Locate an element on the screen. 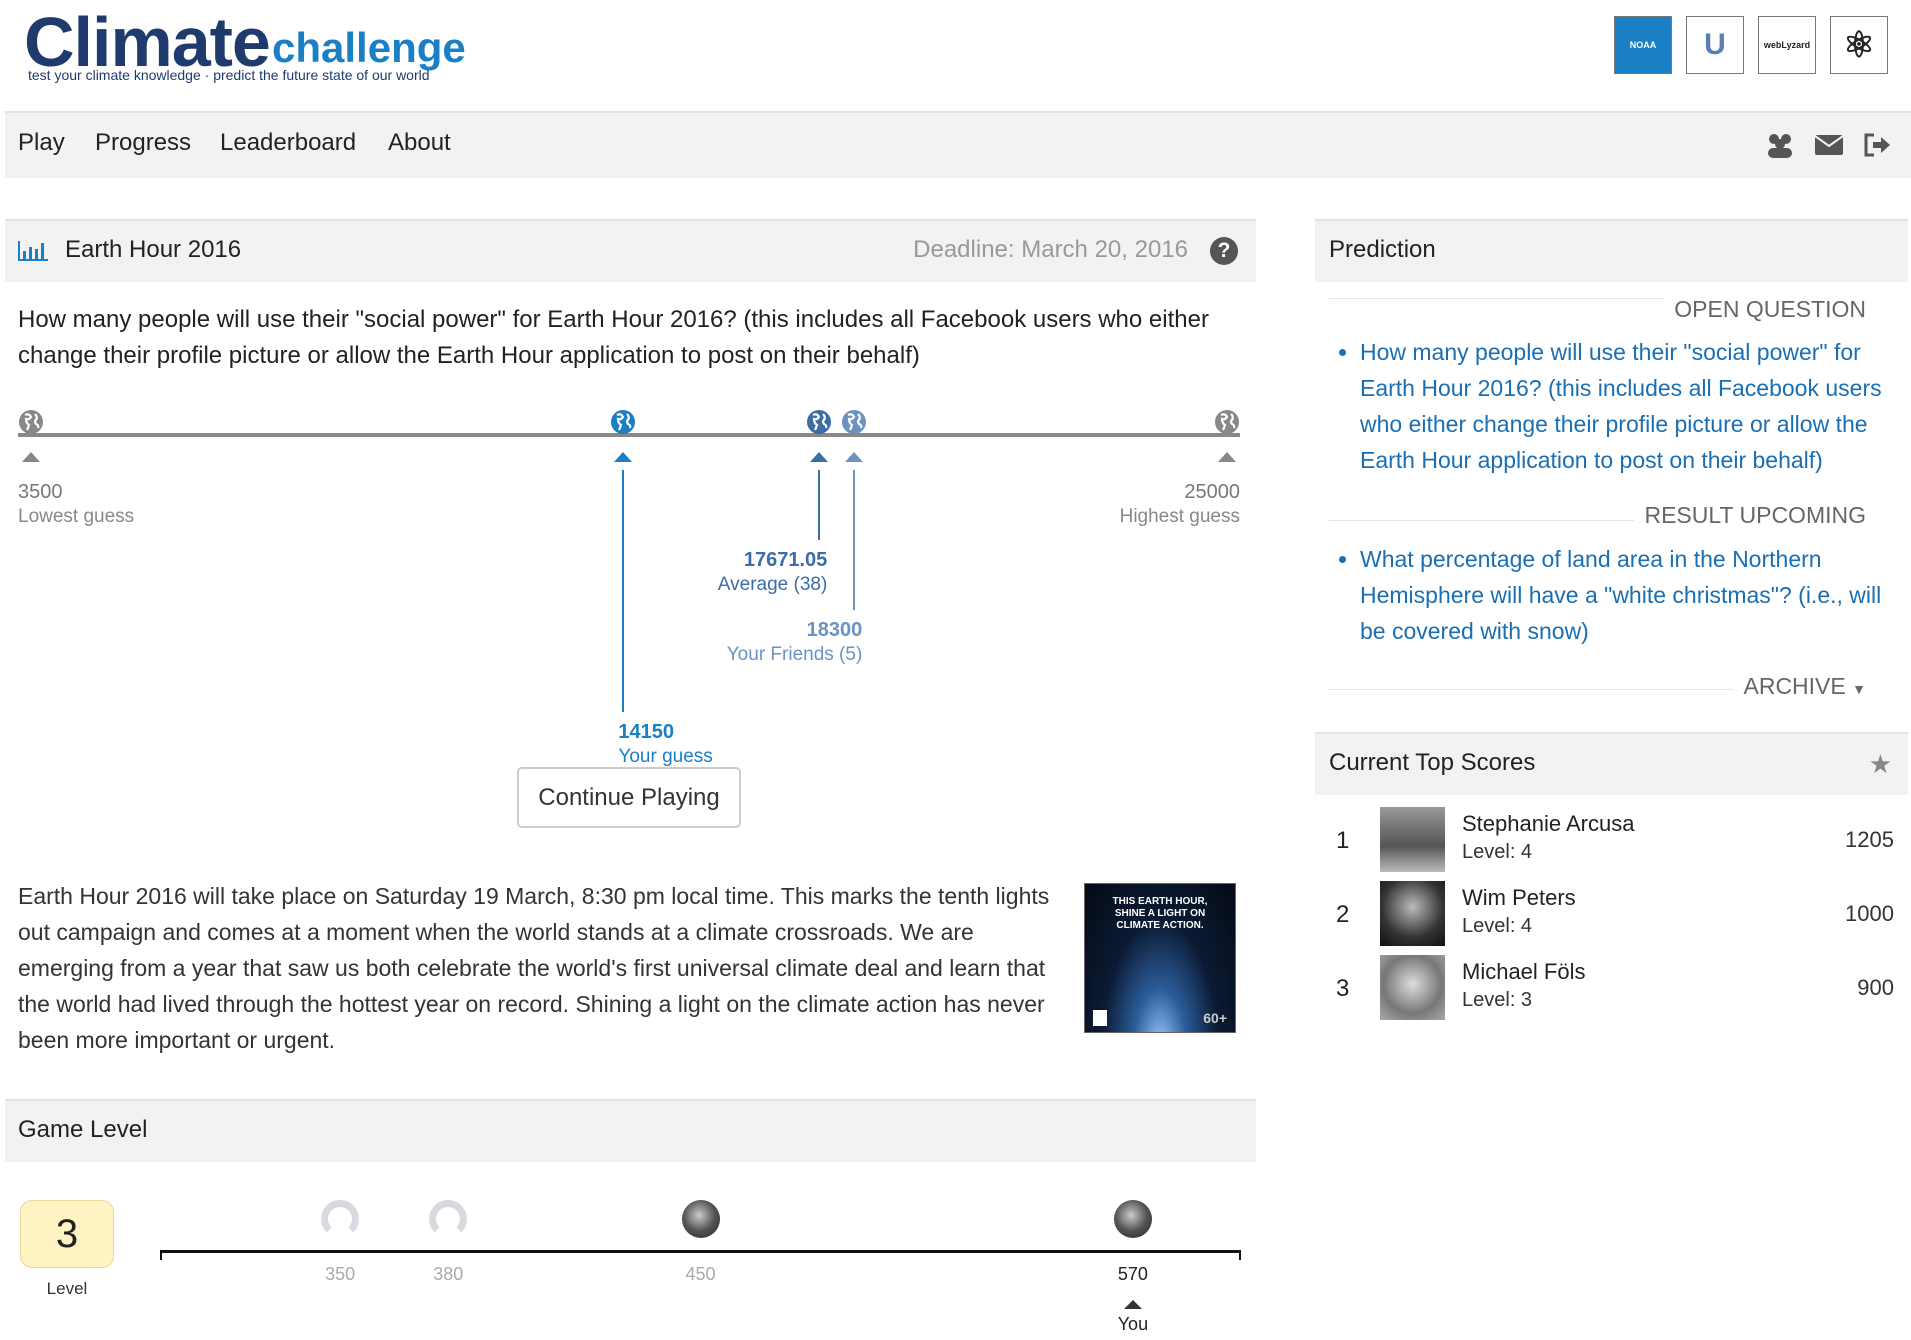  you-label: You is located at coordinates (1133, 1324).